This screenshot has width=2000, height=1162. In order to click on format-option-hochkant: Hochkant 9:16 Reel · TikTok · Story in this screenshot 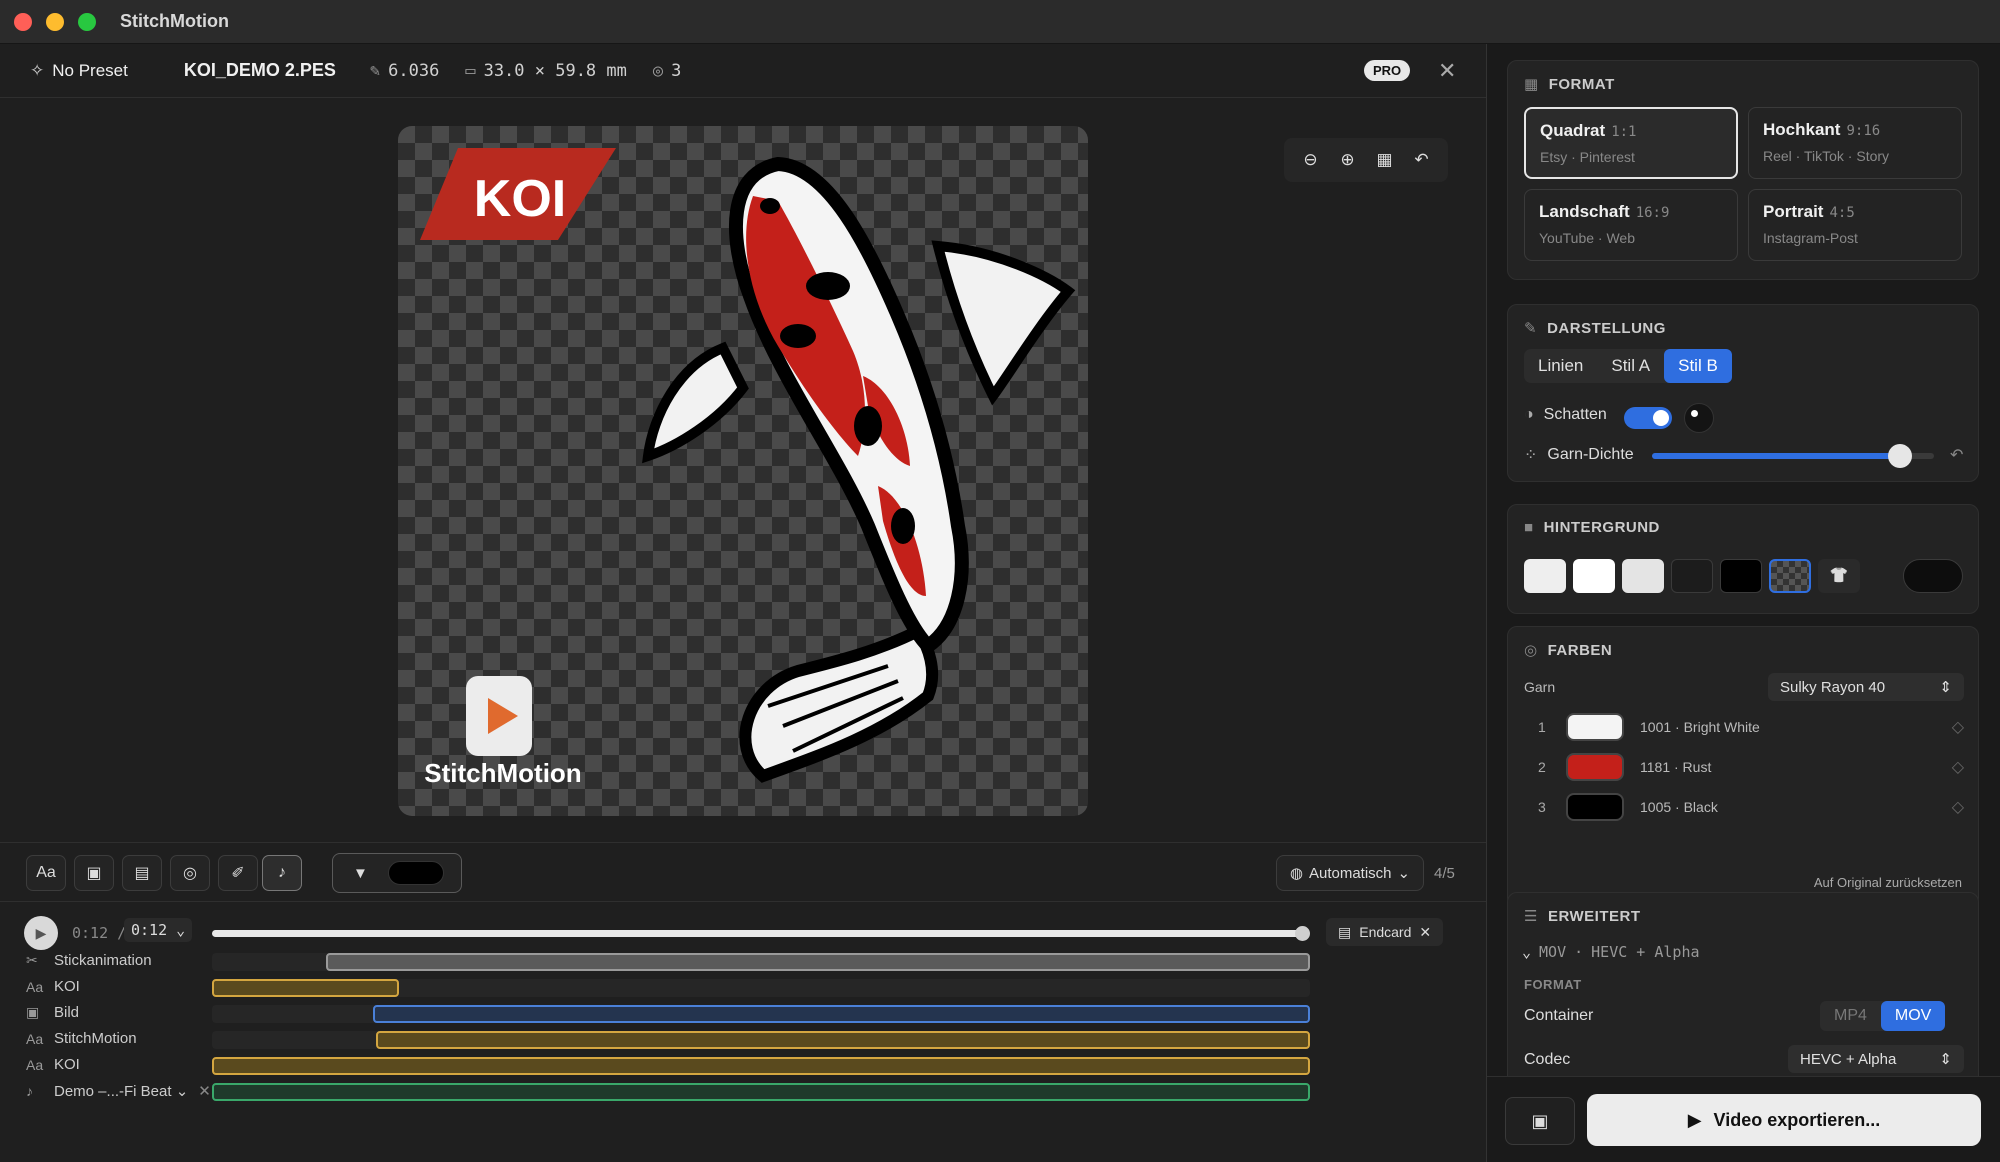, I will do `click(1855, 143)`.